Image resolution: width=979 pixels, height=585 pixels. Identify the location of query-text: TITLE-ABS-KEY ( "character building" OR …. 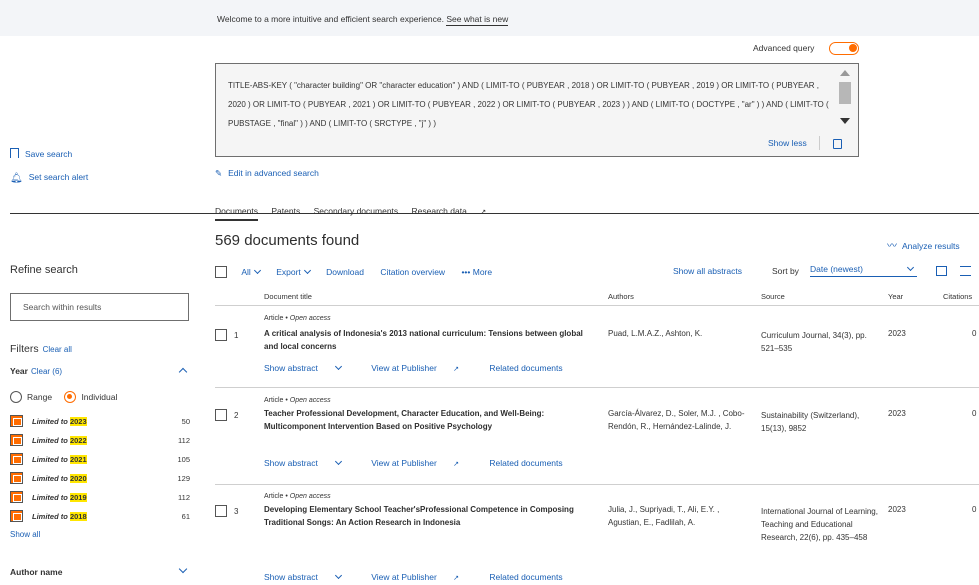
(530, 104).